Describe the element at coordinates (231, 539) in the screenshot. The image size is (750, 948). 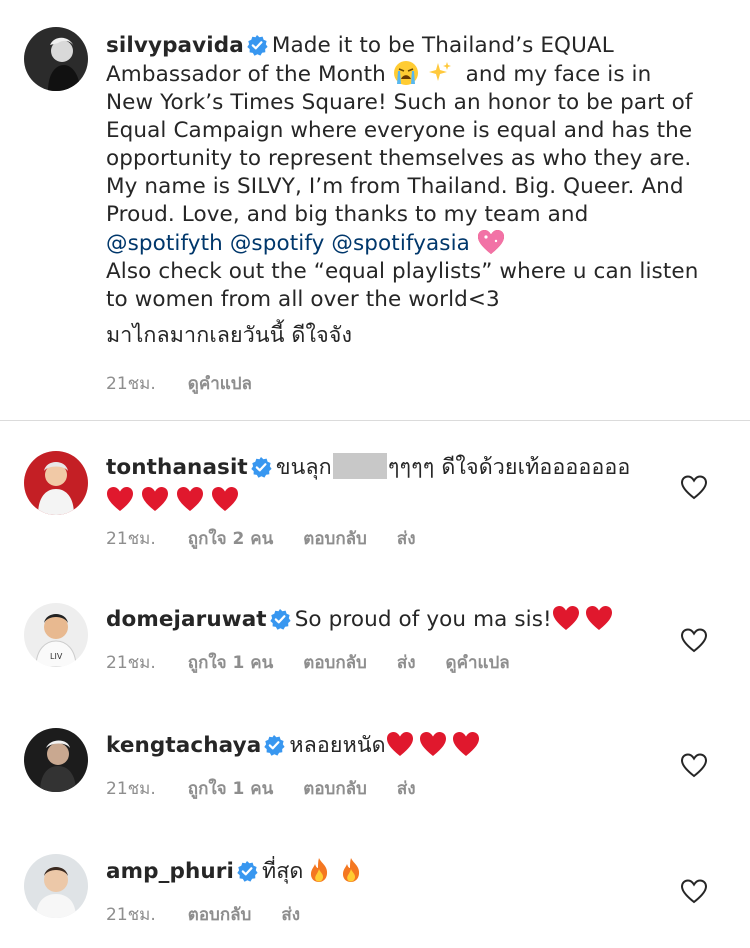
I see `likes-count: ถูกใจ 2 คน` at that location.